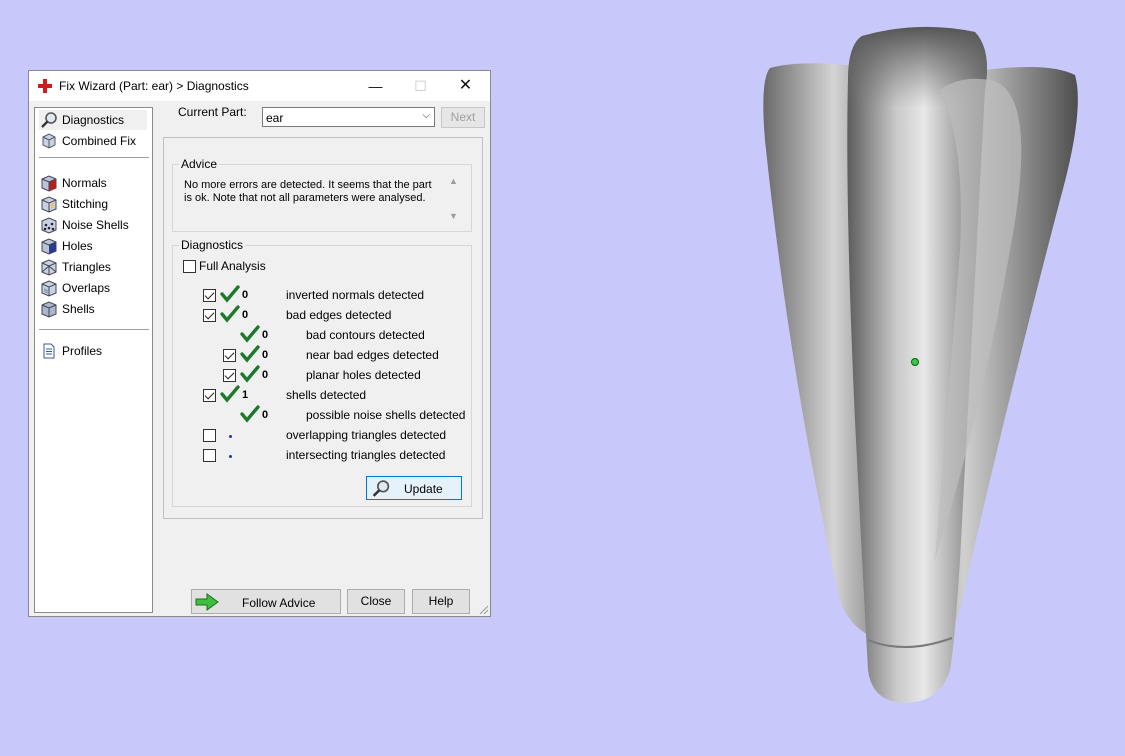 The height and width of the screenshot is (756, 1125). I want to click on overlaps-cube-icon, so click(49, 288).